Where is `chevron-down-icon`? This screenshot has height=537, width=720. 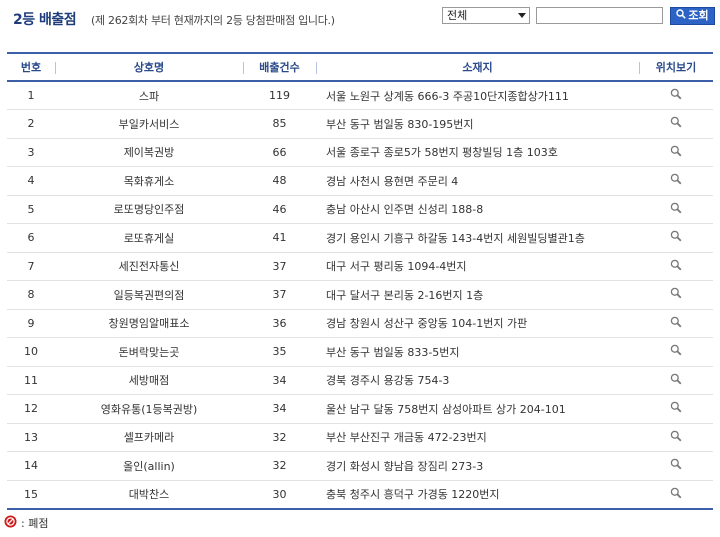 chevron-down-icon is located at coordinates (522, 15).